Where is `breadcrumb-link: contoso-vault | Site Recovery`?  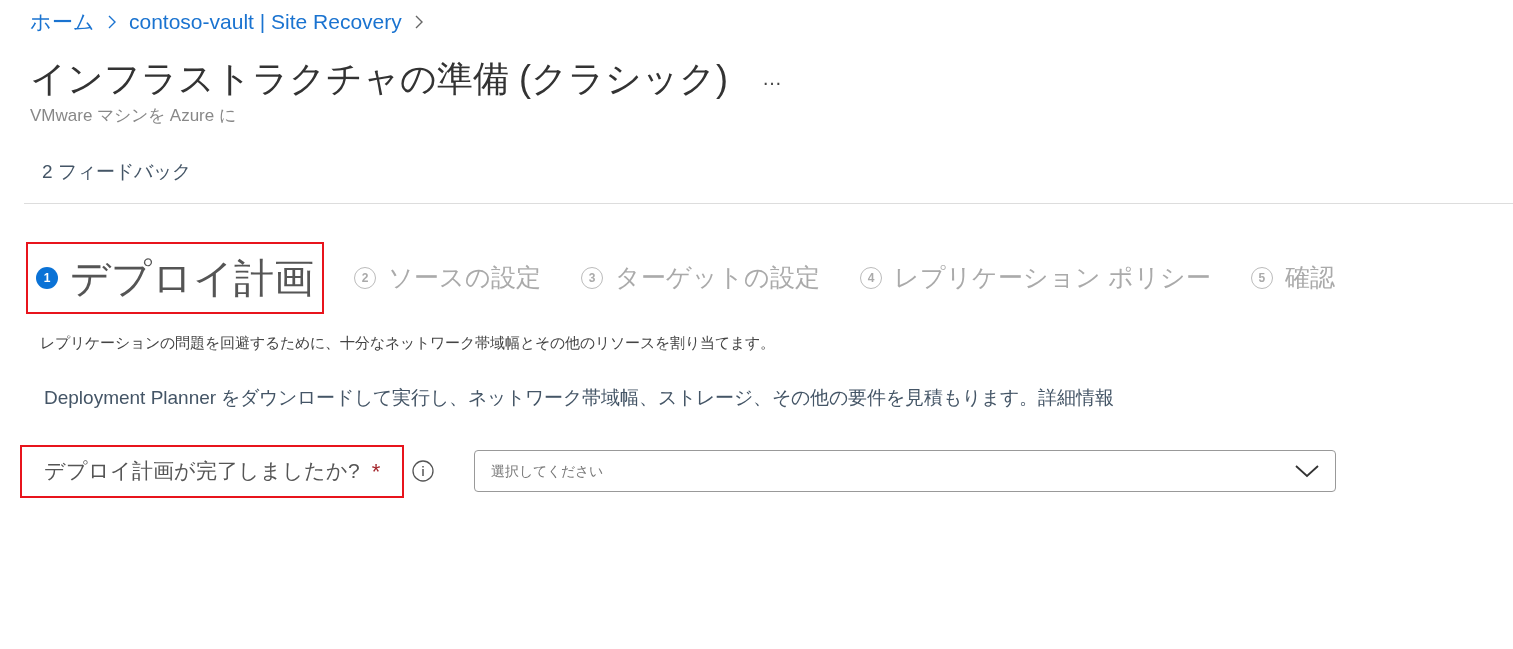
breadcrumb-link: contoso-vault | Site Recovery is located at coordinates (265, 22).